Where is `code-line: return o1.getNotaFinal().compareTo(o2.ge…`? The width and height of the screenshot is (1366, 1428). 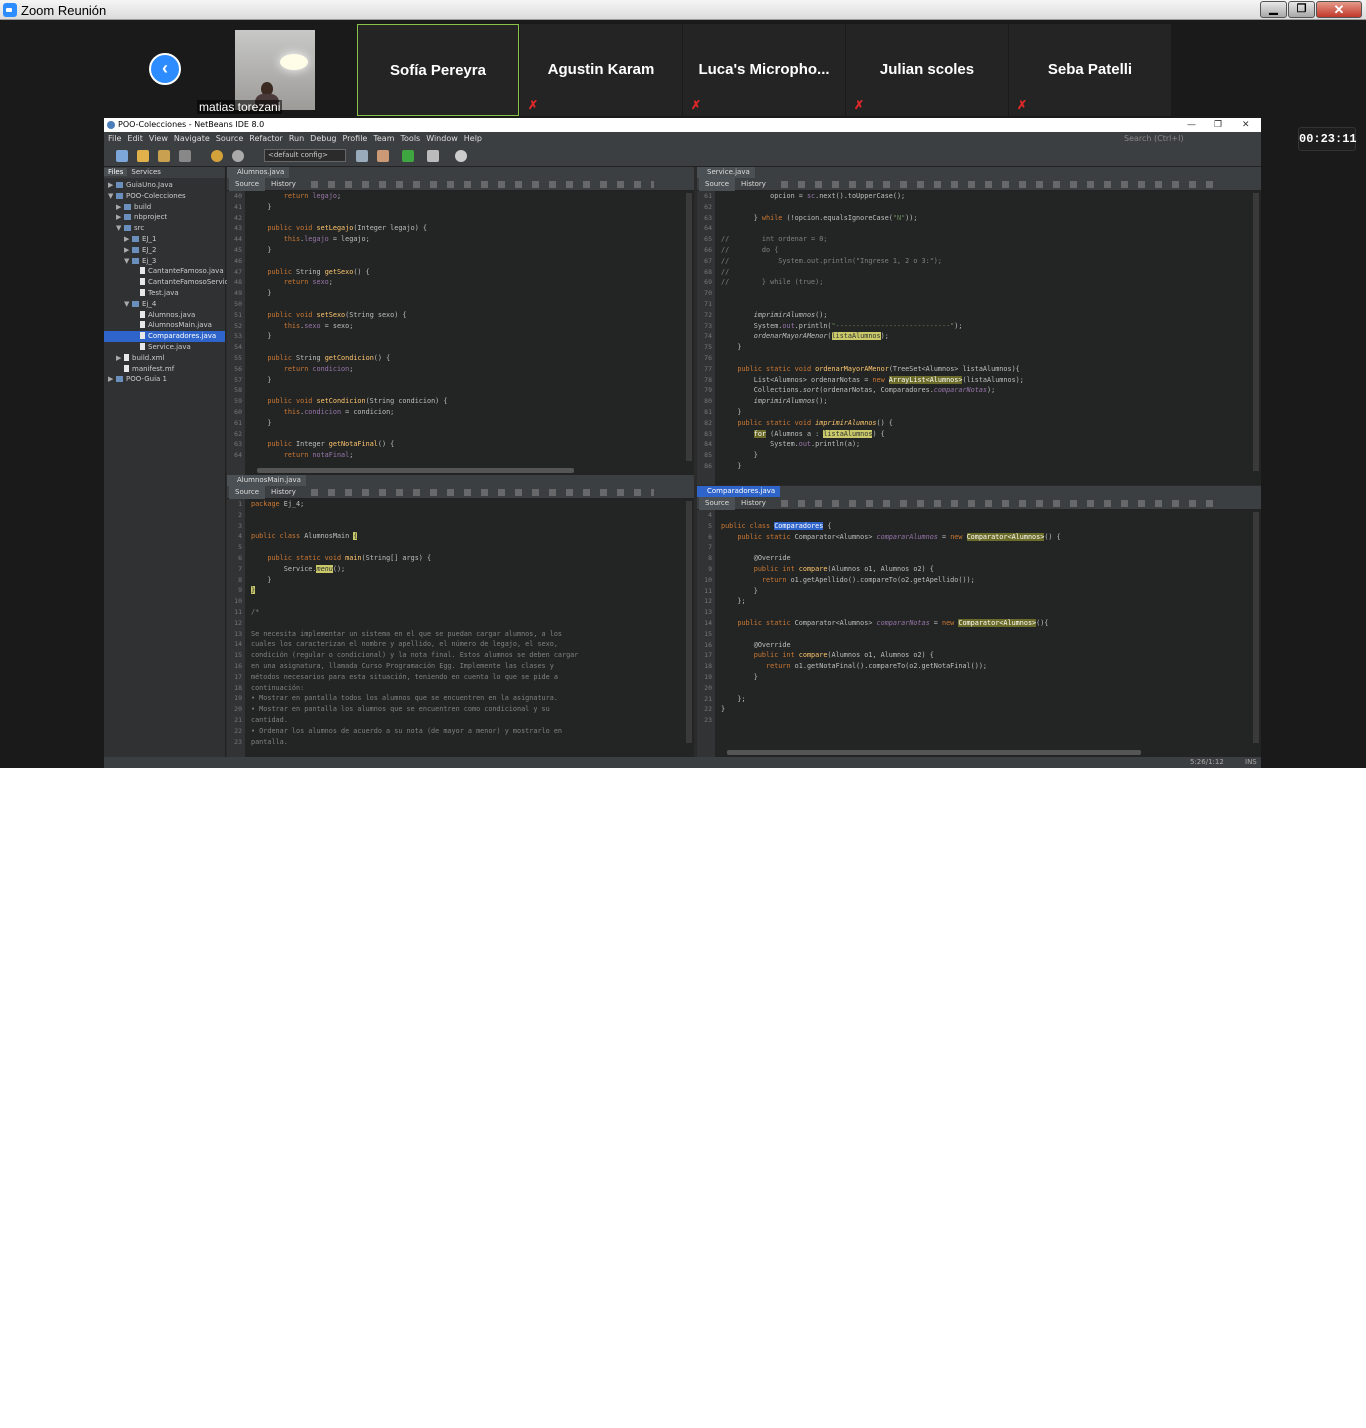 code-line: return o1.getNotaFinal().compareTo(o2.ge… is located at coordinates (984, 666).